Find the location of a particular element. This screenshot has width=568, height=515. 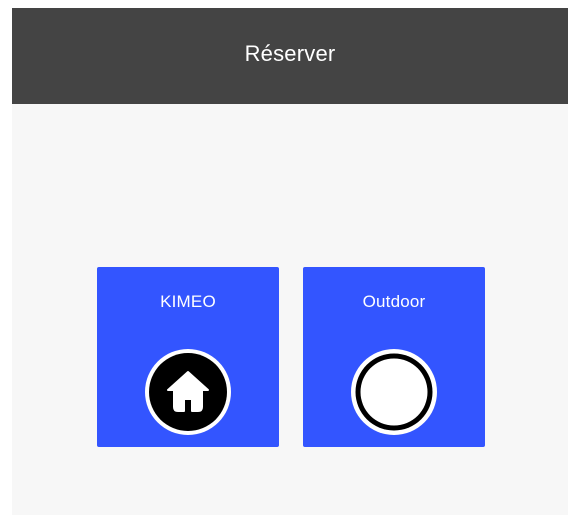

outdoor-tile: Outdoor is located at coordinates (394, 357).